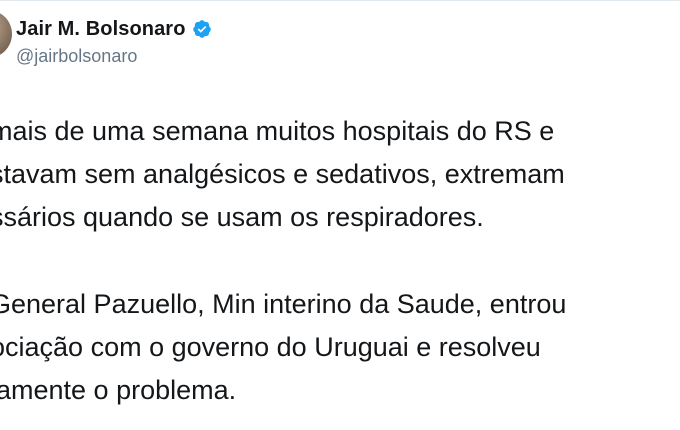  What do you see at coordinates (6, 34) in the screenshot?
I see `avatar` at bounding box center [6, 34].